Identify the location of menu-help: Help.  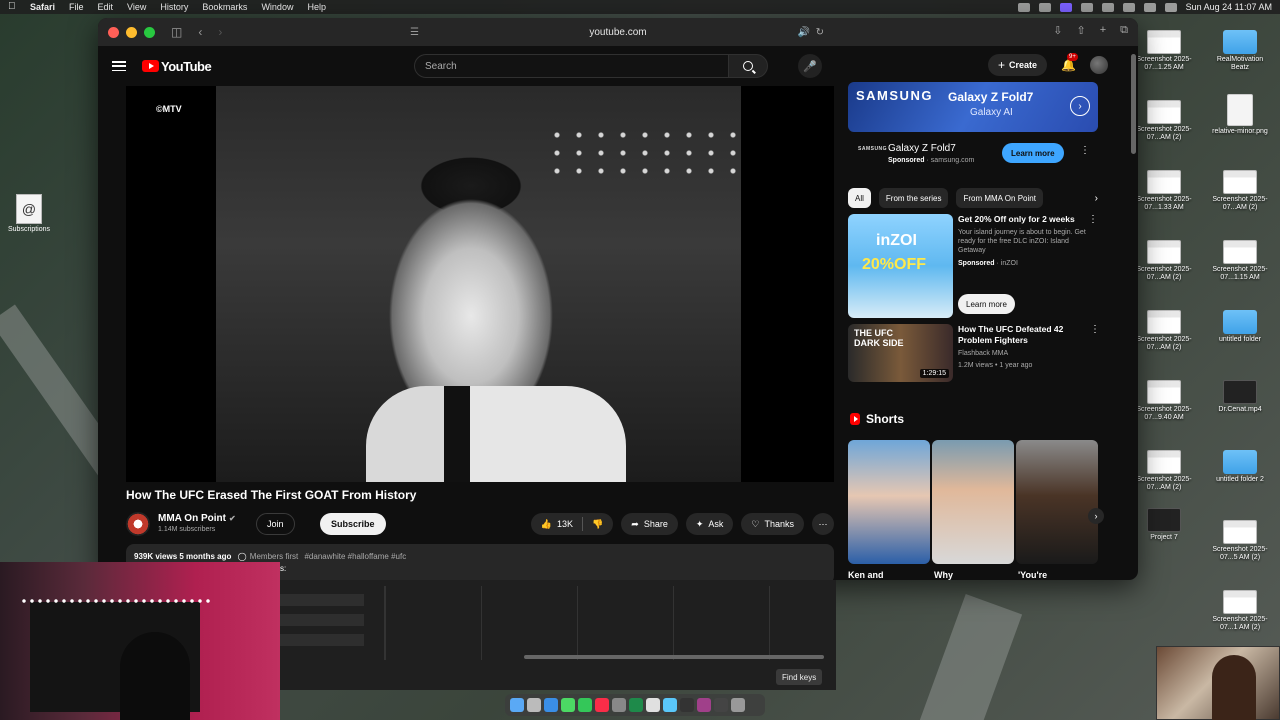
(316, 7).